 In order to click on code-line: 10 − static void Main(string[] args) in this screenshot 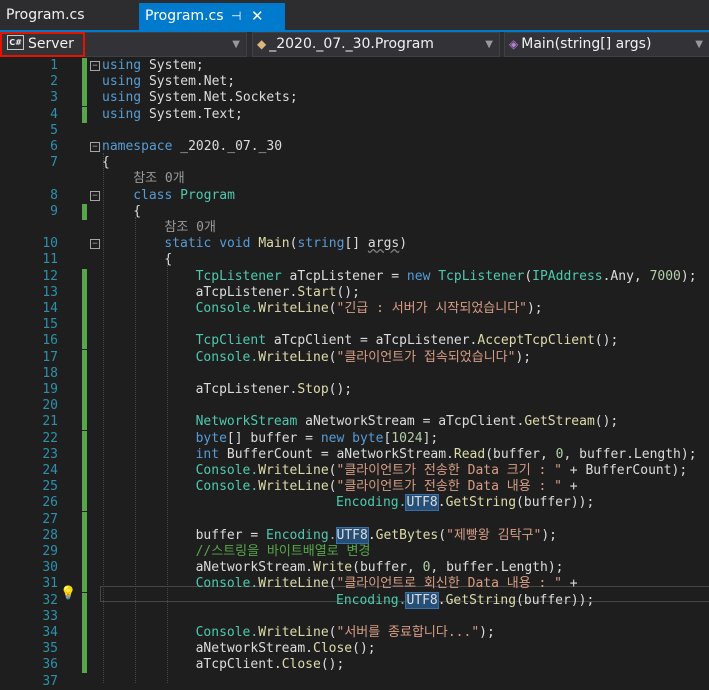, I will do `click(354, 244)`.